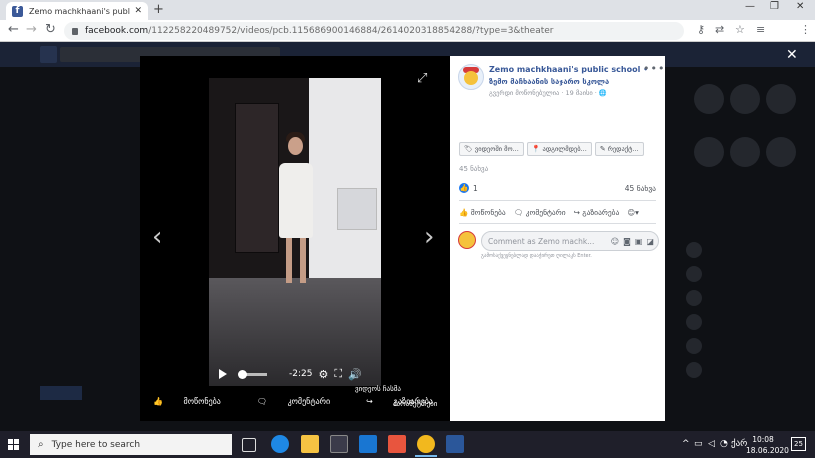 This screenshot has width=815, height=458. I want to click on battery-icon: ▭, so click(698, 444).